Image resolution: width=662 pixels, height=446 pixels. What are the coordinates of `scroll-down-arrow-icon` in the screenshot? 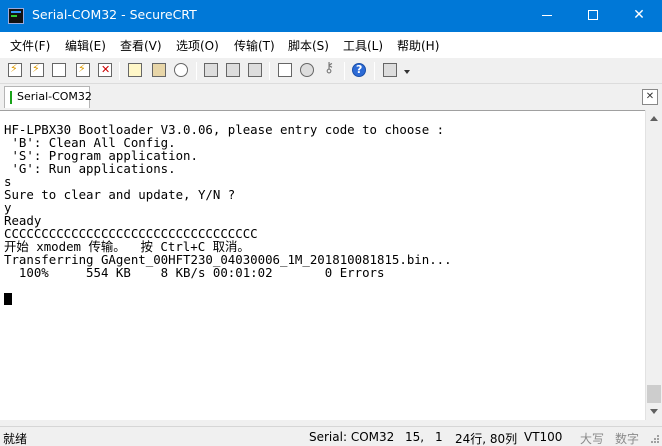 It's located at (654, 411).